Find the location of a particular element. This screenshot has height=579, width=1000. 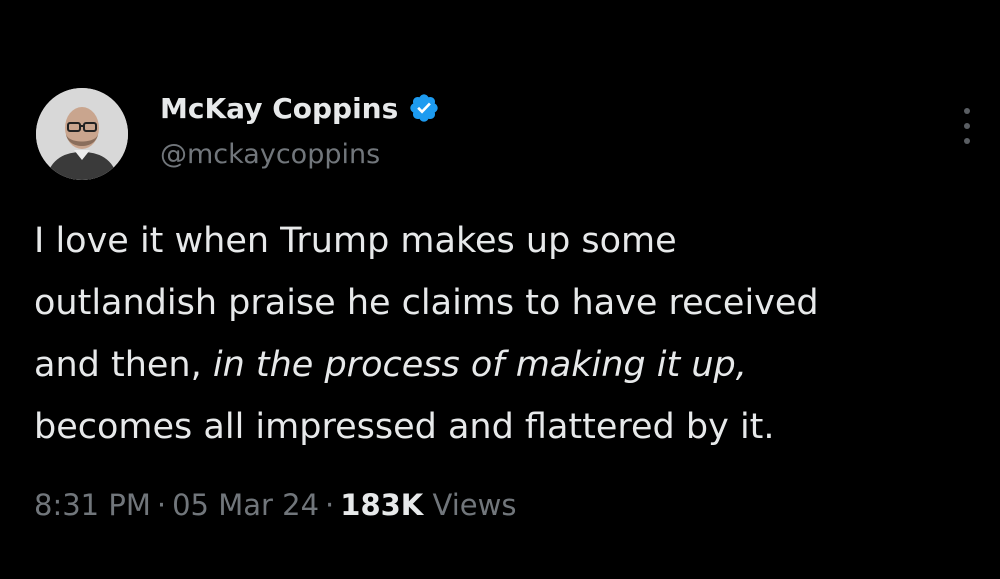

more-options-icon is located at coordinates (967, 126).